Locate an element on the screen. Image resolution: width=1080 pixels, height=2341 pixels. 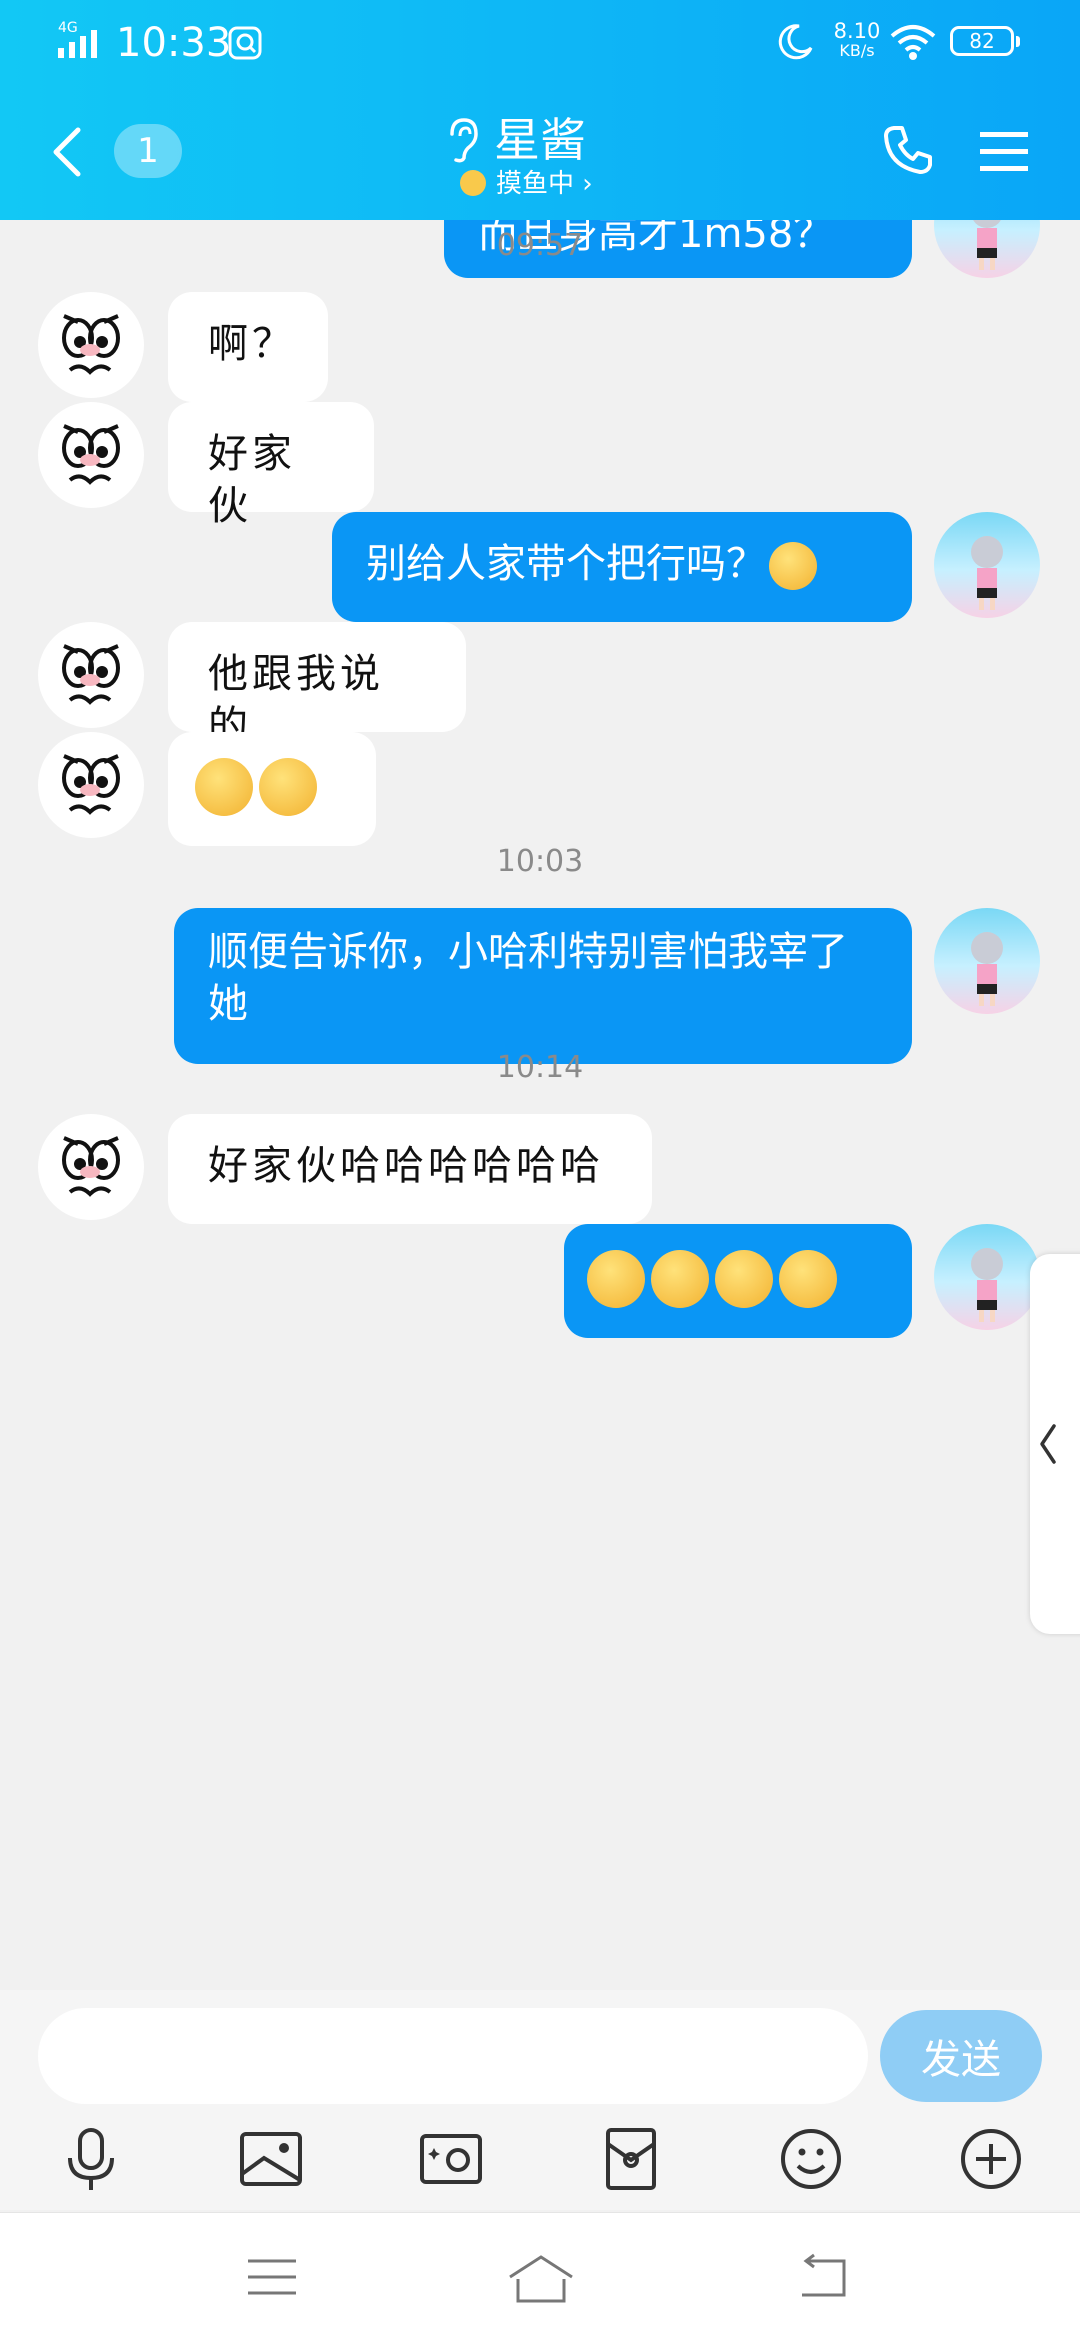
status-bar: 4G 10:33 8.10 KB/s 82 is located at coordinates (540, 40).